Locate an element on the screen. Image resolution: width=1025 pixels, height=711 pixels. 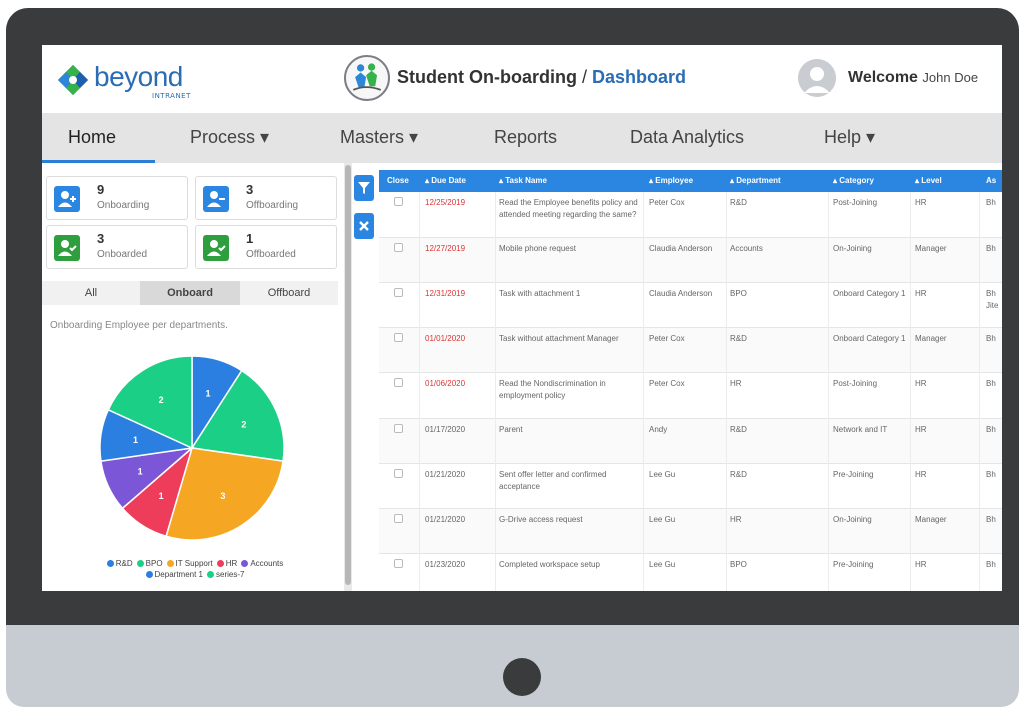
task-name-cell: G-Drive access request is located at coordinates (541, 519).